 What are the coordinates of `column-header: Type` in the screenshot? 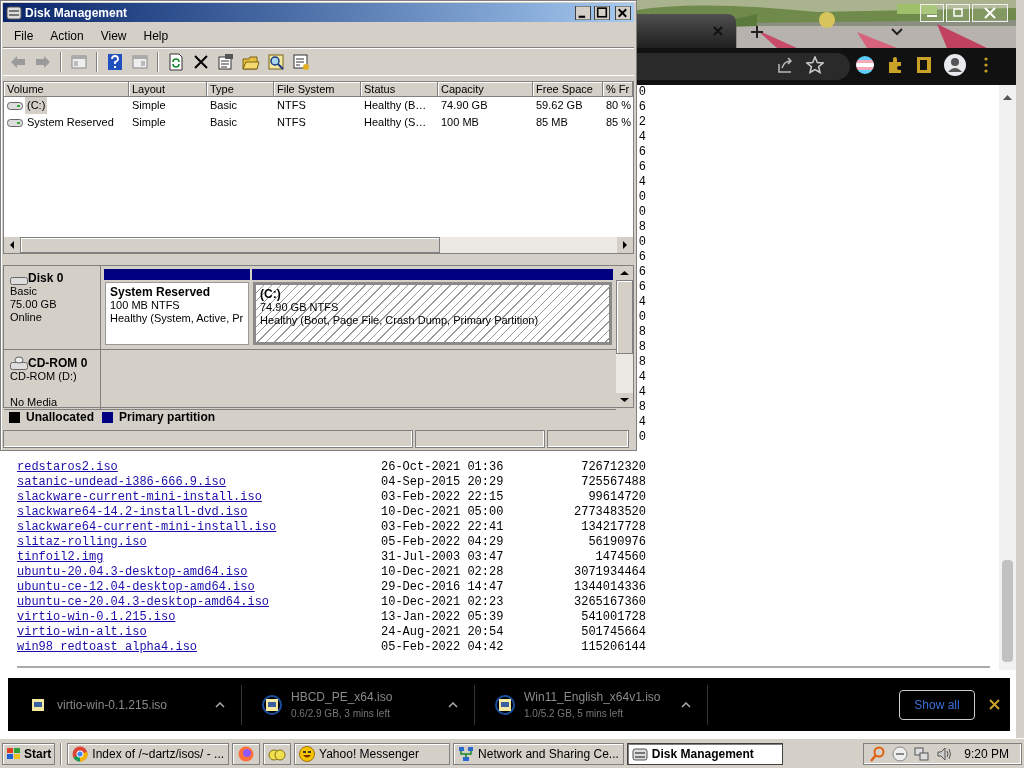 It's located at (240, 89).